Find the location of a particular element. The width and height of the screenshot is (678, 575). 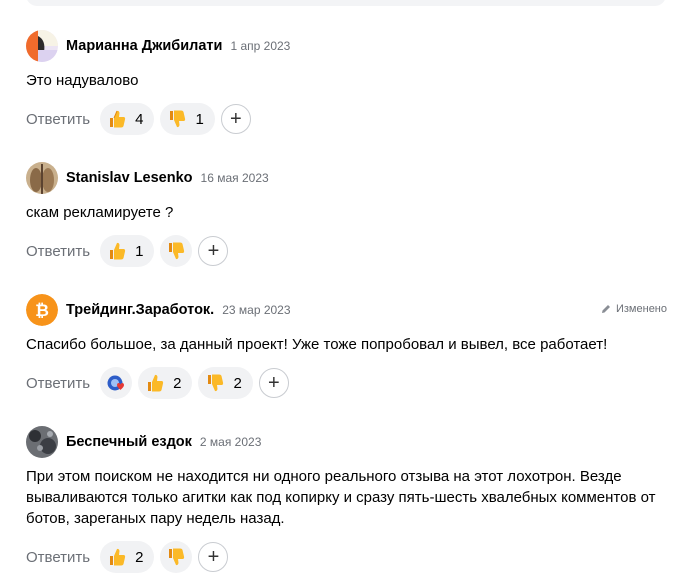

like-count: 1 is located at coordinates (139, 251).